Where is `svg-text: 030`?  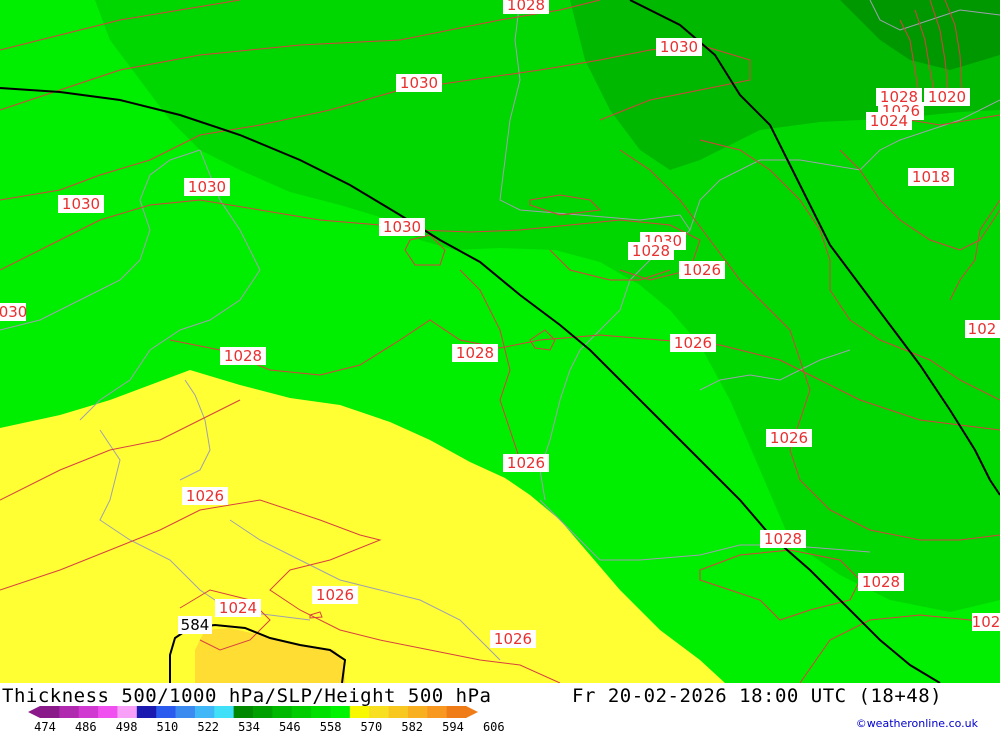
svg-text: 030 is located at coordinates (13, 312).